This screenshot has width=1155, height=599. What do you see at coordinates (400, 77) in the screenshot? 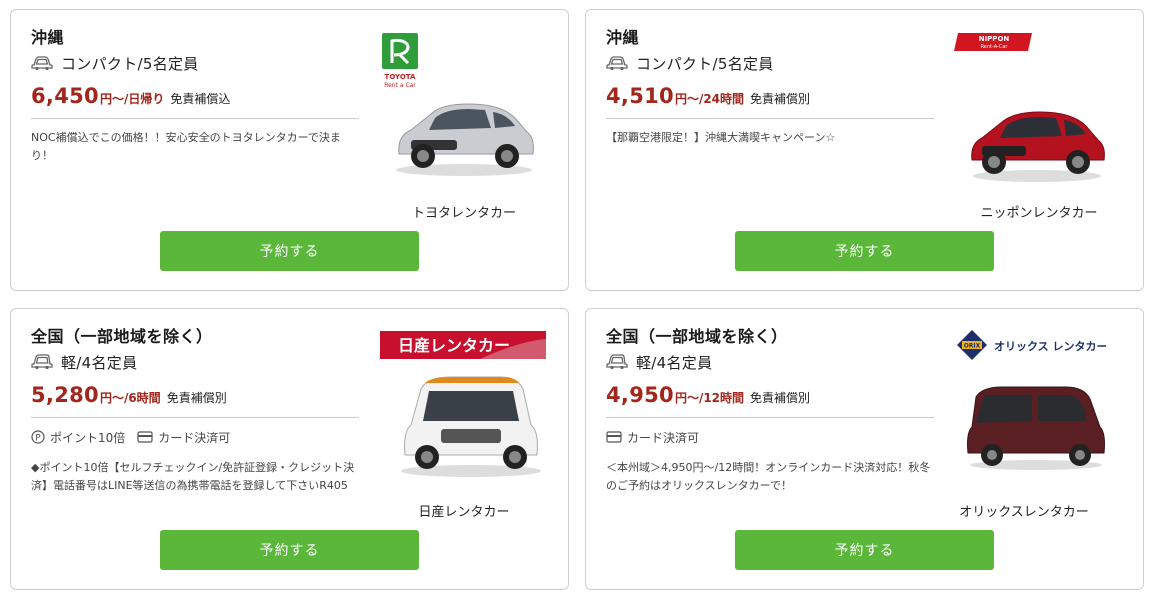
I see `logo-text: TOYOTA` at bounding box center [400, 77].